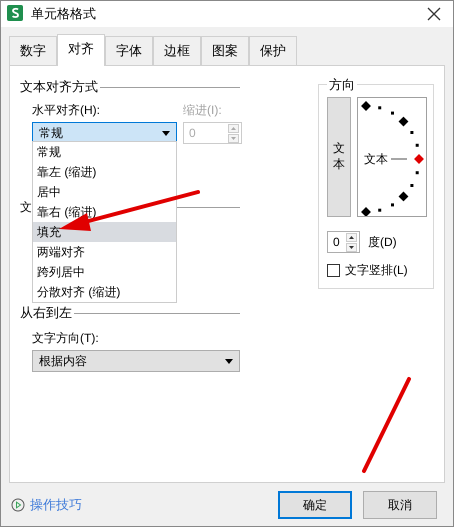 The width and height of the screenshot is (454, 527). What do you see at coordinates (382, 242) in the screenshot?
I see `field-label: 度(D)` at bounding box center [382, 242].